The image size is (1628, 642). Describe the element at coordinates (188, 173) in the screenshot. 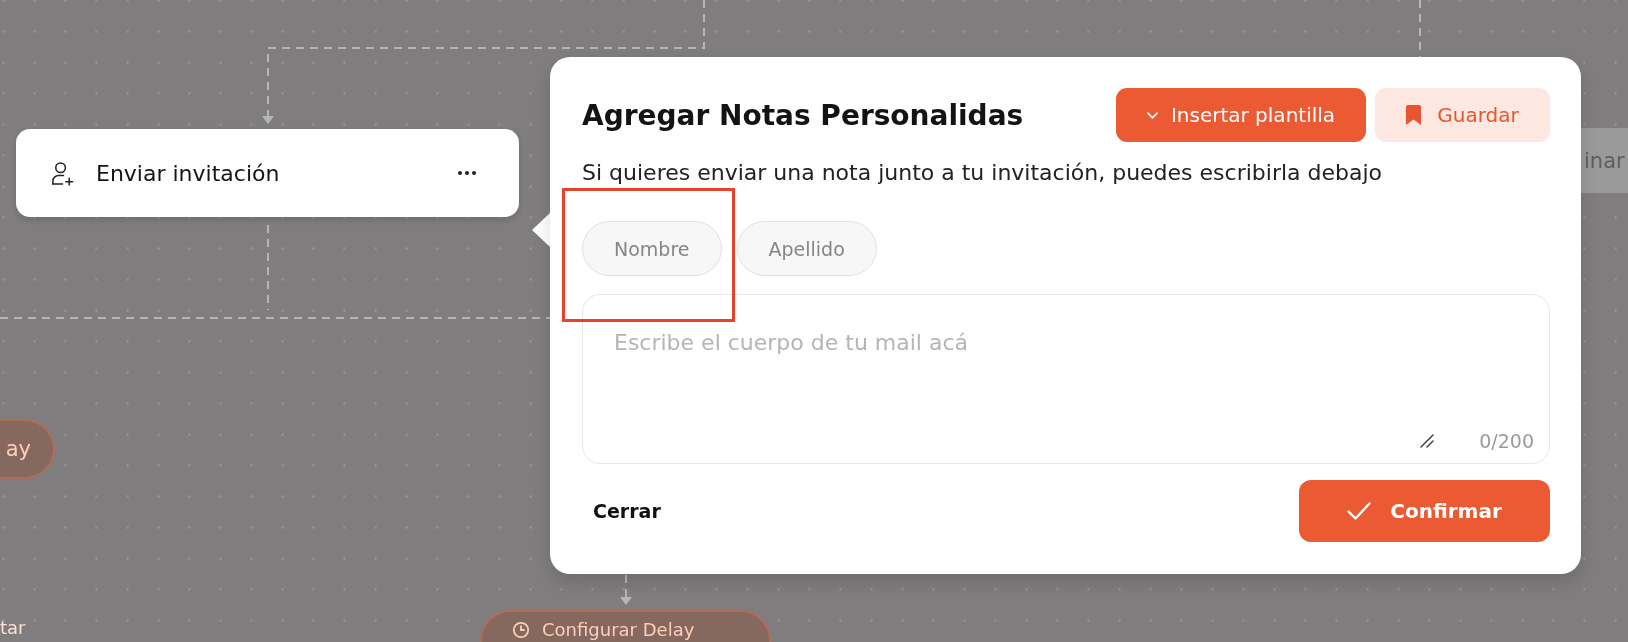

I see `node-label: Enviar invitación` at that location.